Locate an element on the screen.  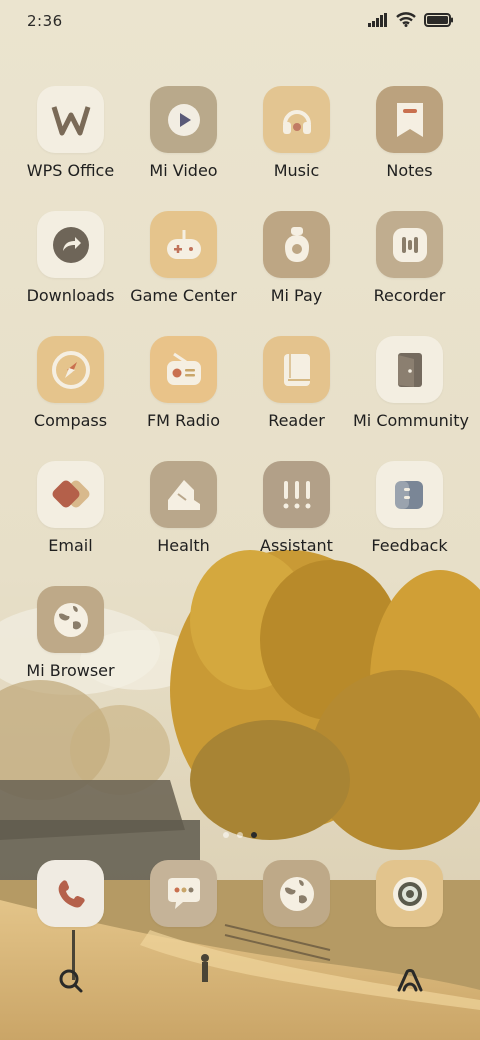
email-icon is located at coordinates (70, 494).